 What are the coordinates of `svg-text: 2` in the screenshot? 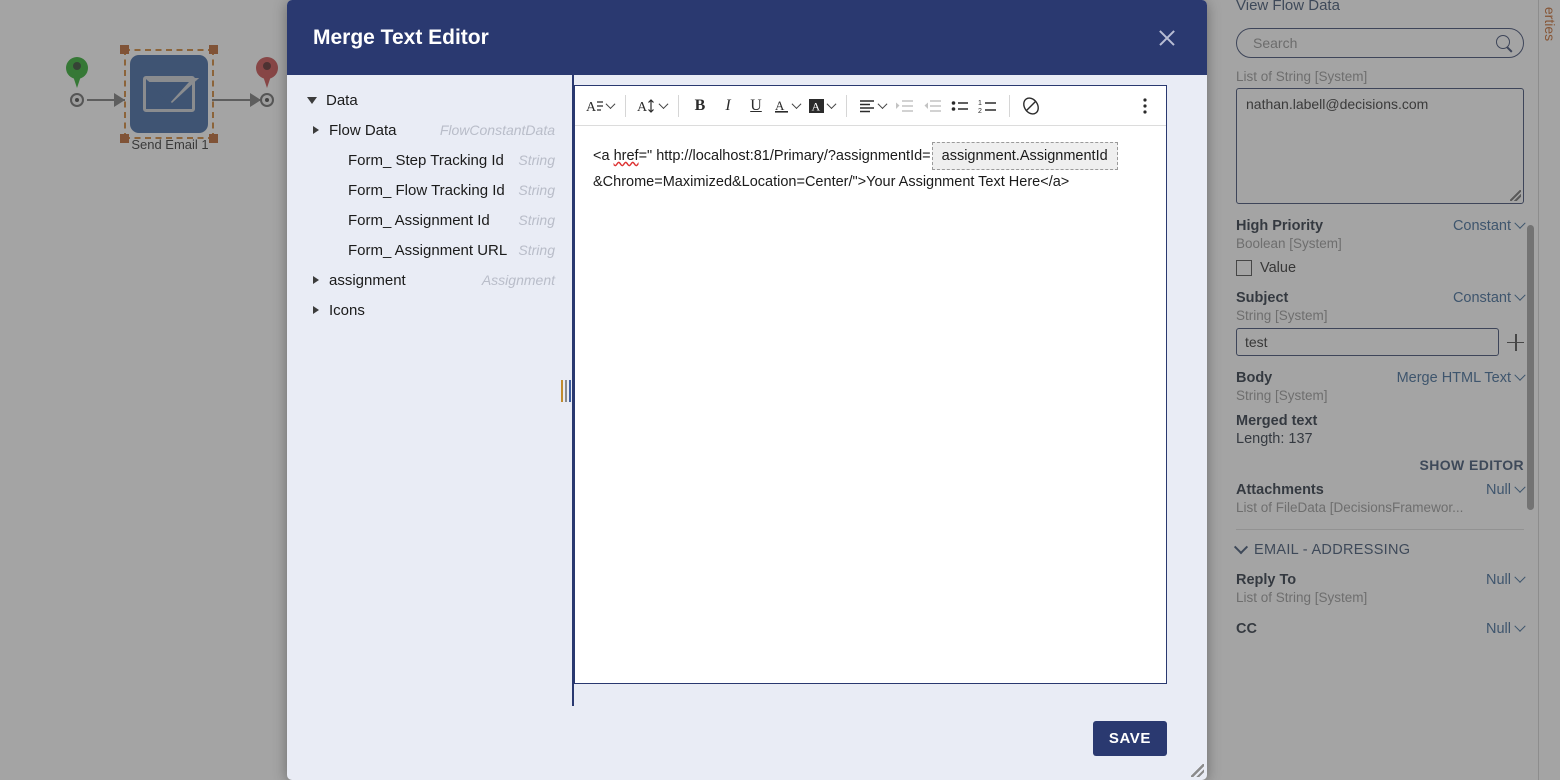 It's located at (980, 111).